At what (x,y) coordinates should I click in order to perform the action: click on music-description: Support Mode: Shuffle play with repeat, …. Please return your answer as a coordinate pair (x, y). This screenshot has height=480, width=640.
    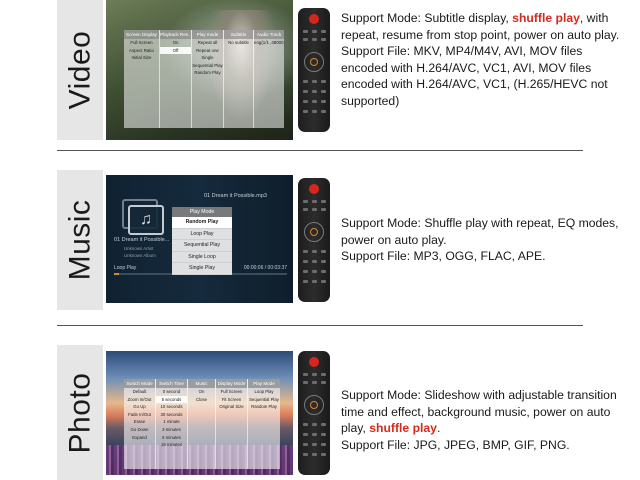
    Looking at the image, I should click on (486, 240).